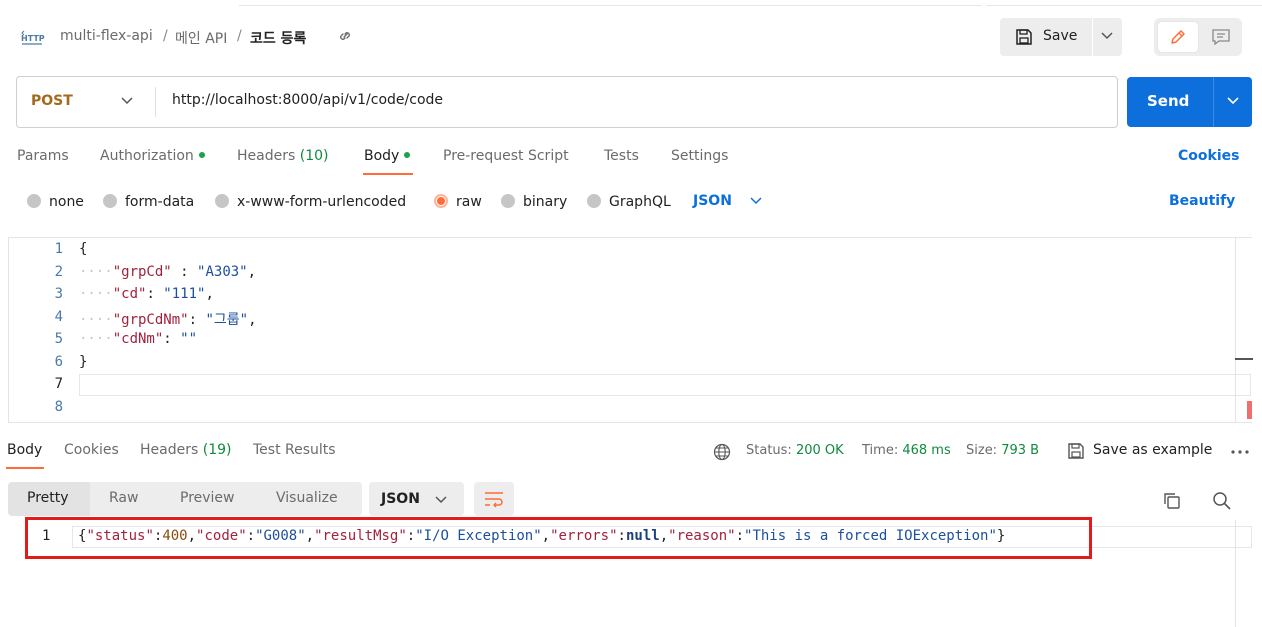 The width and height of the screenshot is (1262, 627). Describe the element at coordinates (222, 272) in the screenshot. I see `json-value: "A303"` at that location.